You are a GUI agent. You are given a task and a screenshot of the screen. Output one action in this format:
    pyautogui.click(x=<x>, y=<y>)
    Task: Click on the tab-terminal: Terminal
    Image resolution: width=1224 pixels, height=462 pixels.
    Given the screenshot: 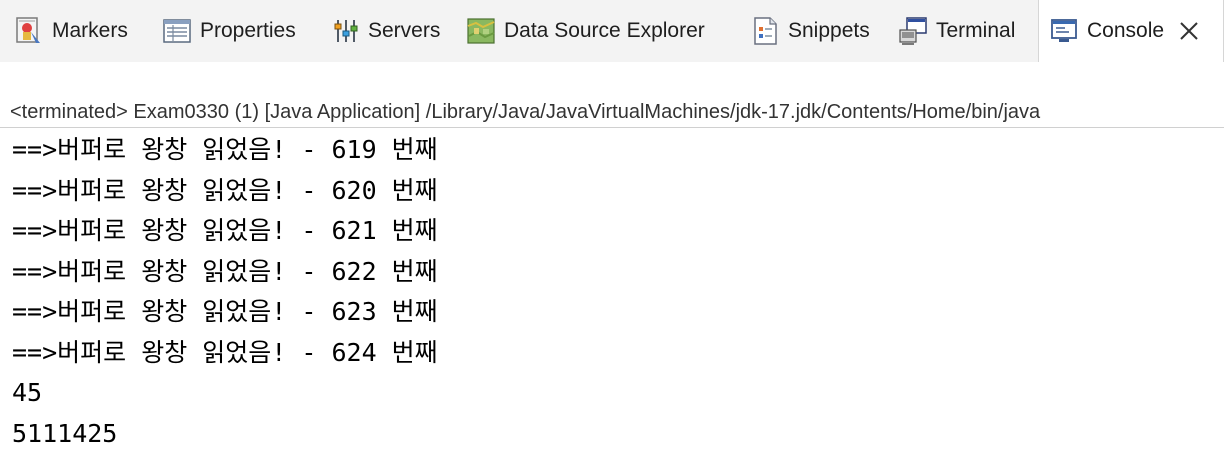 What is the action you would take?
    pyautogui.click(x=956, y=31)
    